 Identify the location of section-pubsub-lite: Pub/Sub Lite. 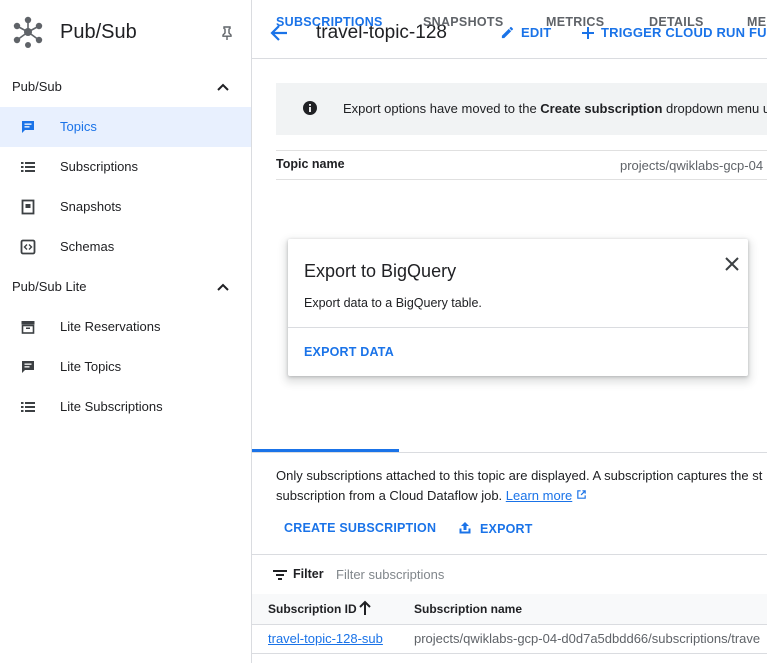
(125, 287).